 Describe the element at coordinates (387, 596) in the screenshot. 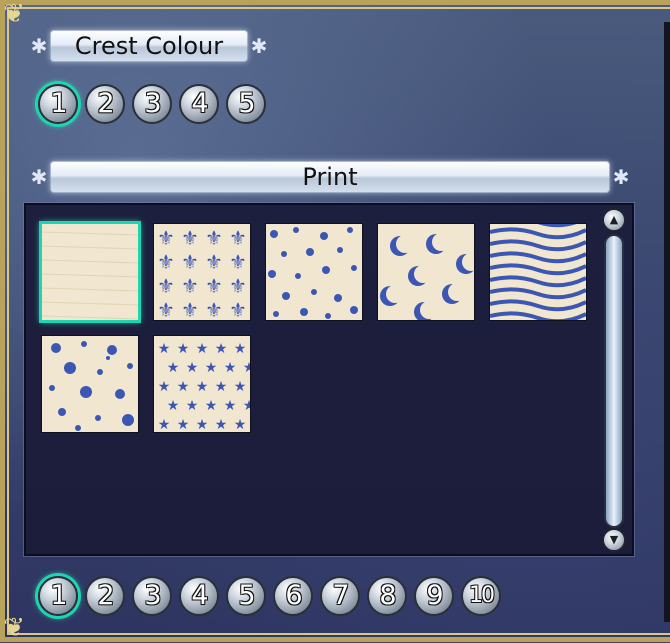

I see `page-8-button: 8` at that location.